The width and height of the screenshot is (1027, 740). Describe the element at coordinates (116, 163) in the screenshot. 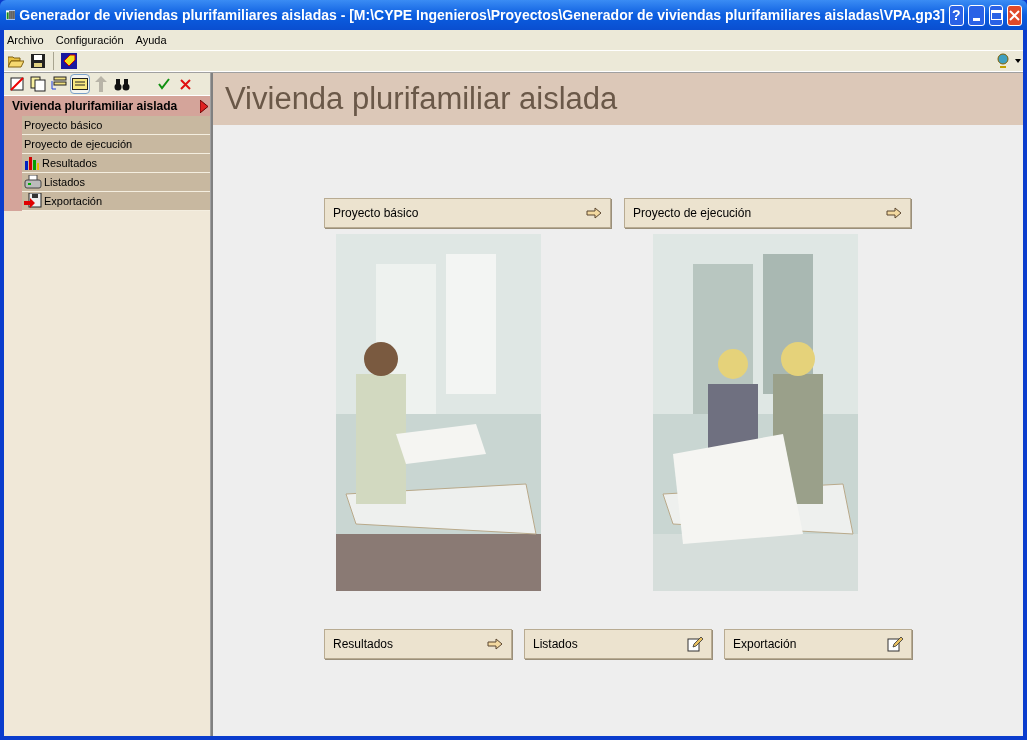

I see `tree-item: Resultados` at that location.